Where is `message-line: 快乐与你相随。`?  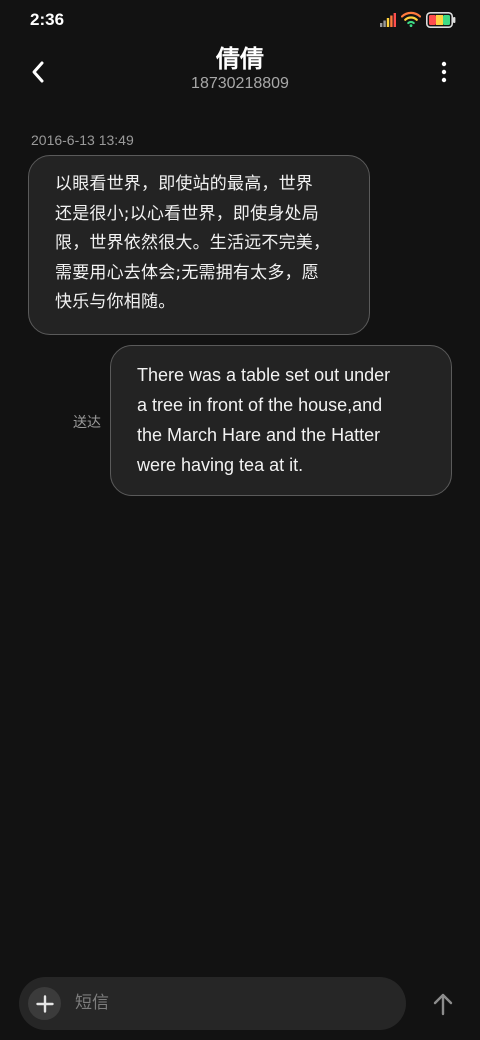
message-line: 快乐与你相随。 is located at coordinates (115, 302).